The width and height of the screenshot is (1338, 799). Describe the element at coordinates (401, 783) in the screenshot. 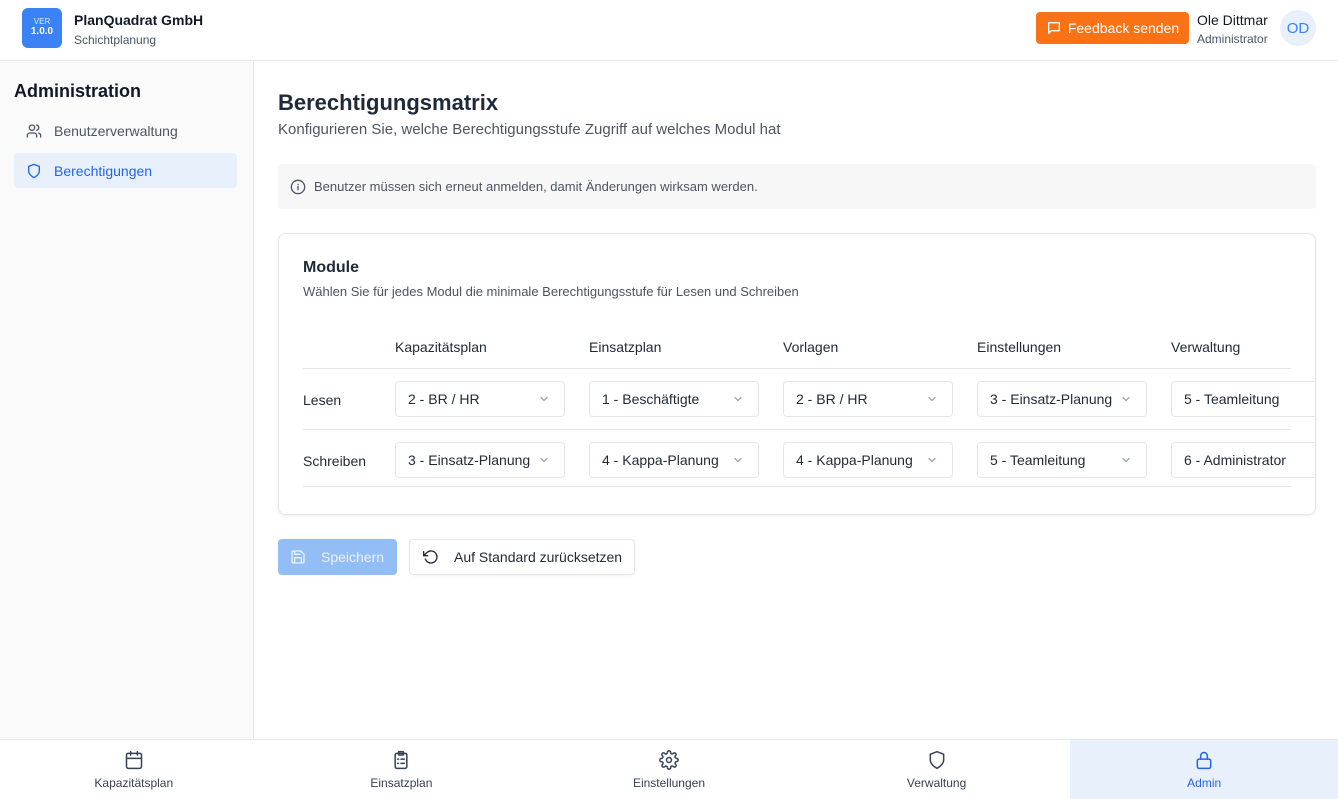

I see `nav-label: Einsatzplan` at that location.